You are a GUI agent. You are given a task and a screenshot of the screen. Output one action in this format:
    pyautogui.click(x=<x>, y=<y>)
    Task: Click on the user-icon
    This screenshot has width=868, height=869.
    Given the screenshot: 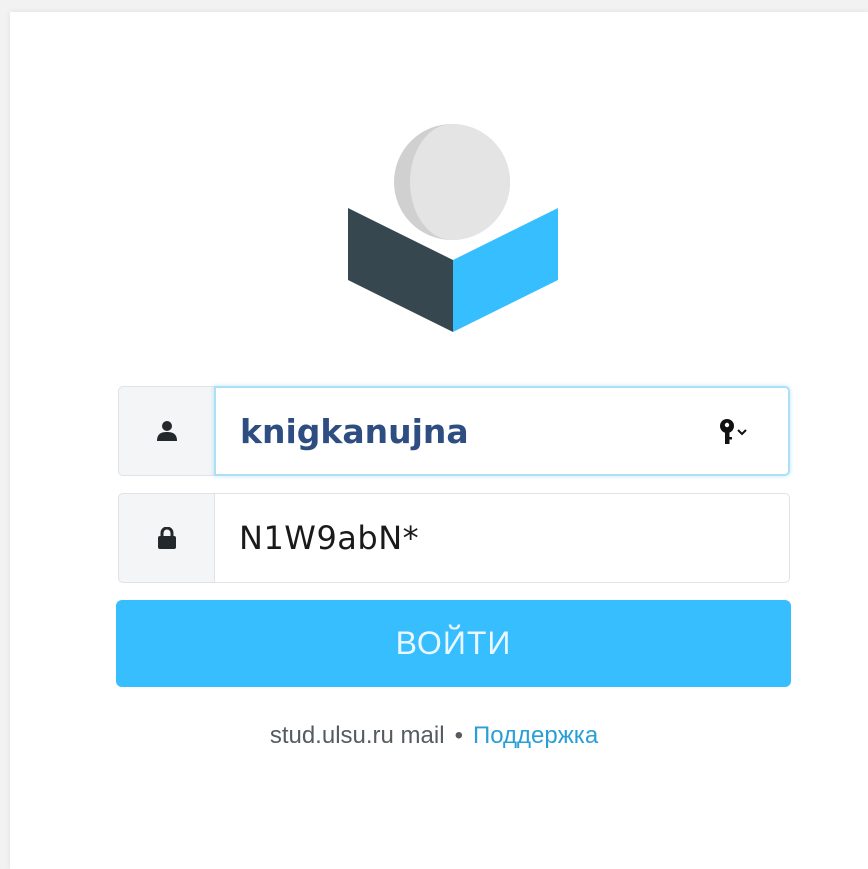 What is the action you would take?
    pyautogui.click(x=166, y=431)
    